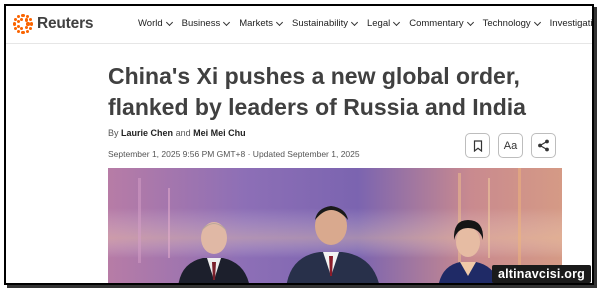 This screenshot has width=597, height=288. I want to click on nav-label: Investigations, so click(571, 23).